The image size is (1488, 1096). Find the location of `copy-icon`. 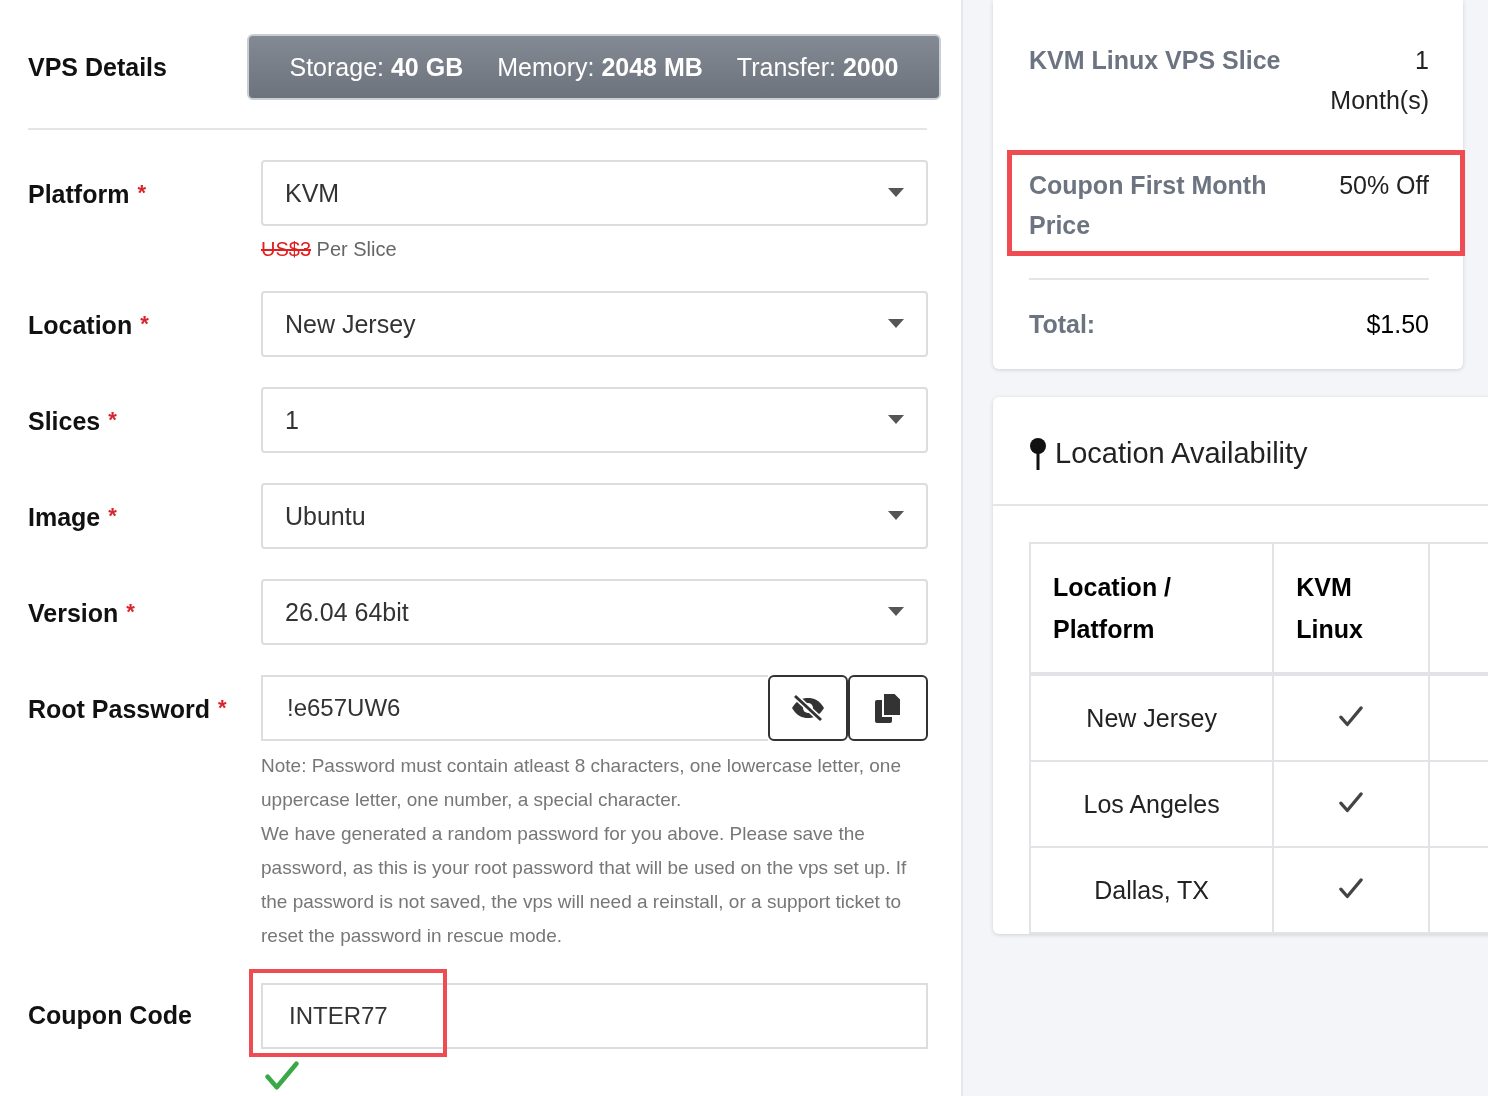

copy-icon is located at coordinates (888, 708).